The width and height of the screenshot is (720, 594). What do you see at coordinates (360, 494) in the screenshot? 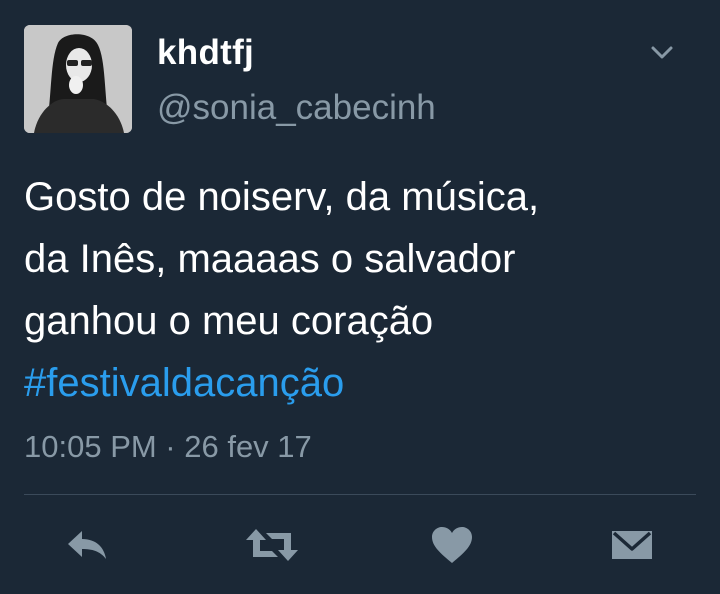
I see `divider` at bounding box center [360, 494].